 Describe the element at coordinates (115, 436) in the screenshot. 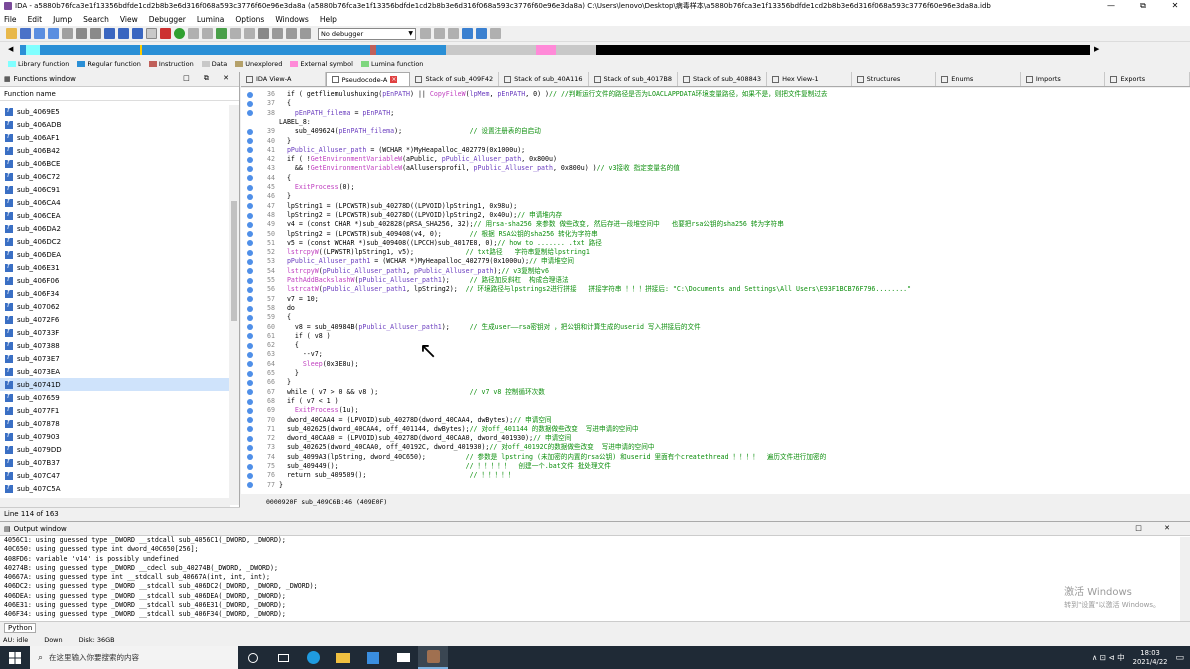

I see `function-list-item: sub_407903` at that location.